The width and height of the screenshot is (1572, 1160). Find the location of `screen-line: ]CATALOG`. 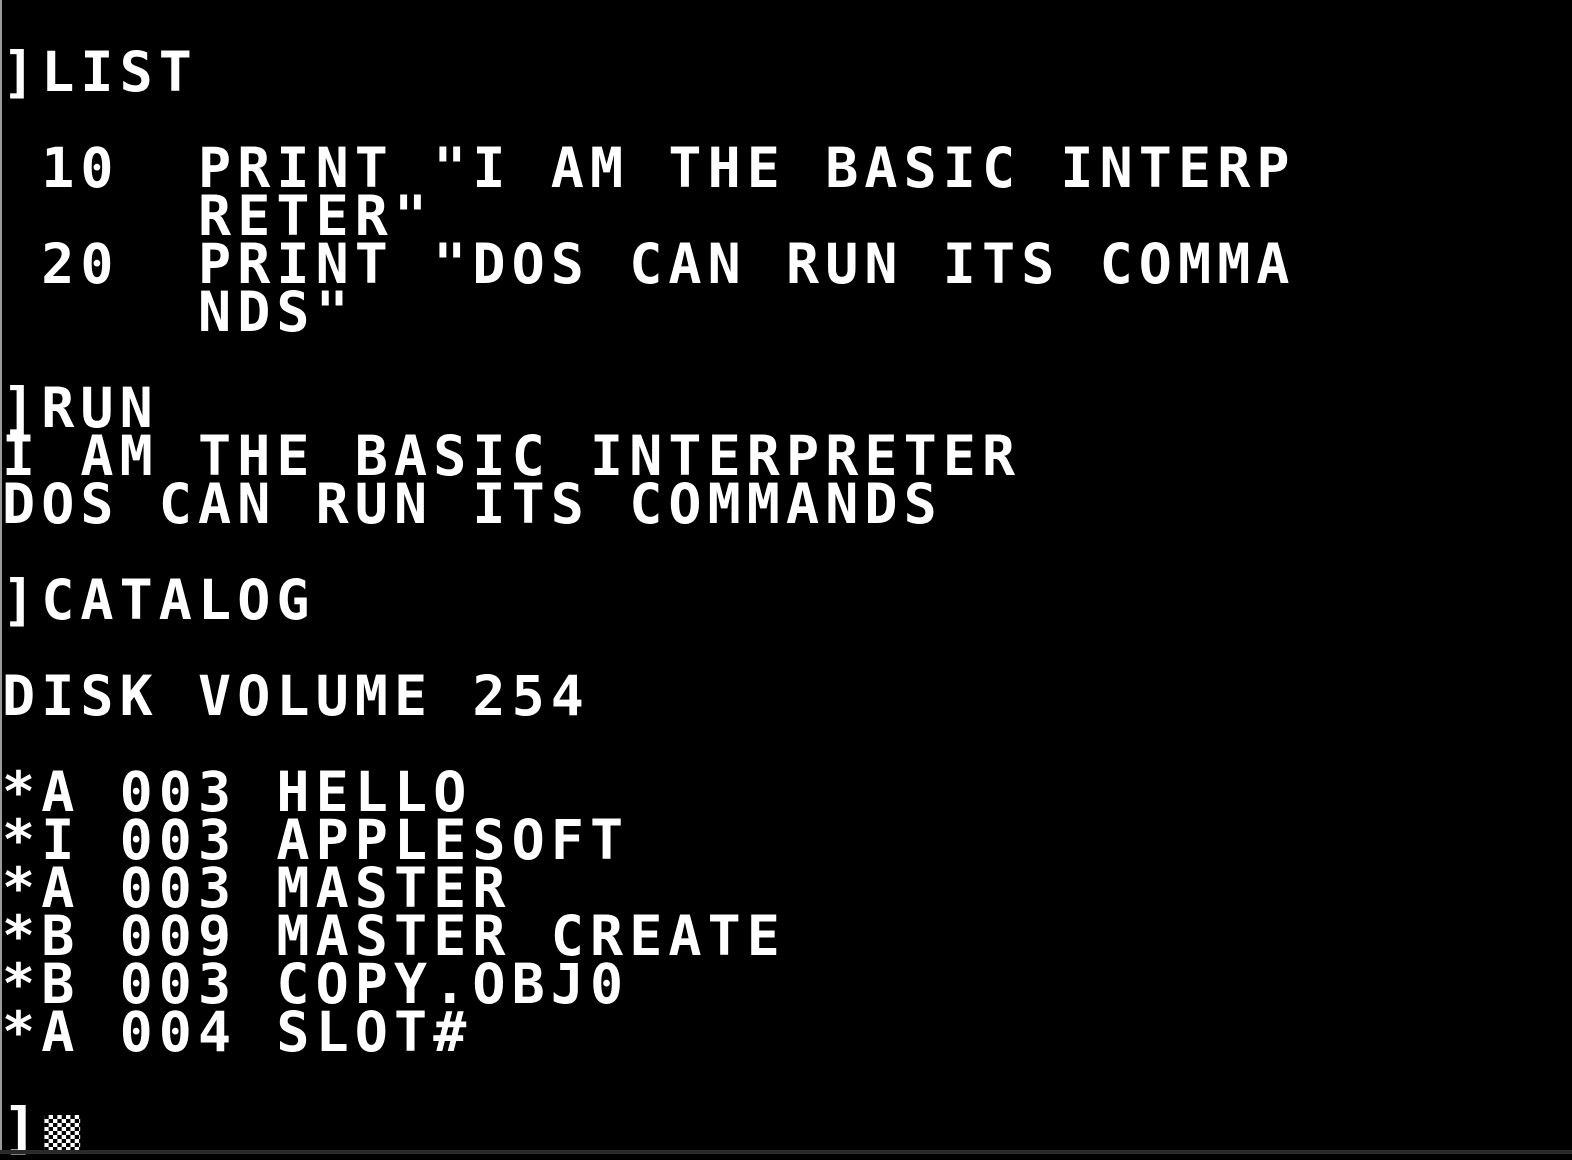

screen-line: ]CATALOG is located at coordinates (159, 600).